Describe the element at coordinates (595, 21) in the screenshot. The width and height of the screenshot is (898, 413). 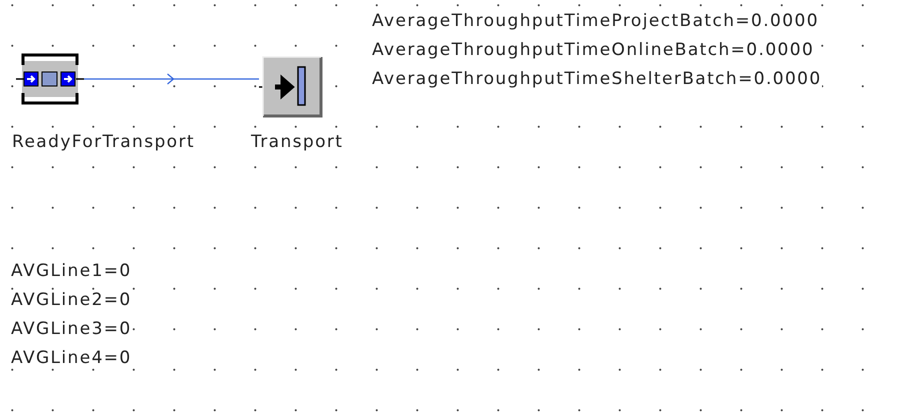
I see `comment-text: AverageThroughputTimeProjectBatch=0.0000` at that location.